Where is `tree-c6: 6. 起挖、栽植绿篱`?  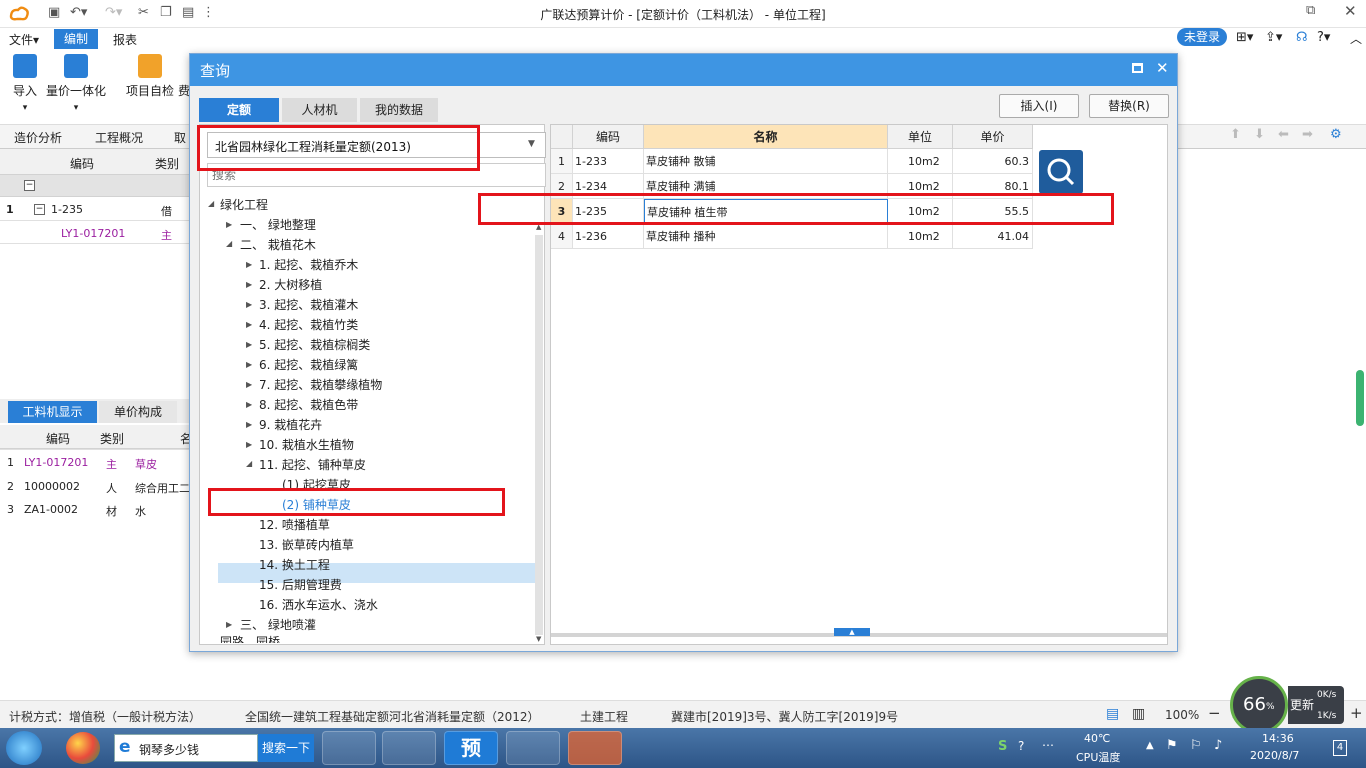 tree-c6: 6. 起挖、栽植绿篱 is located at coordinates (308, 364).